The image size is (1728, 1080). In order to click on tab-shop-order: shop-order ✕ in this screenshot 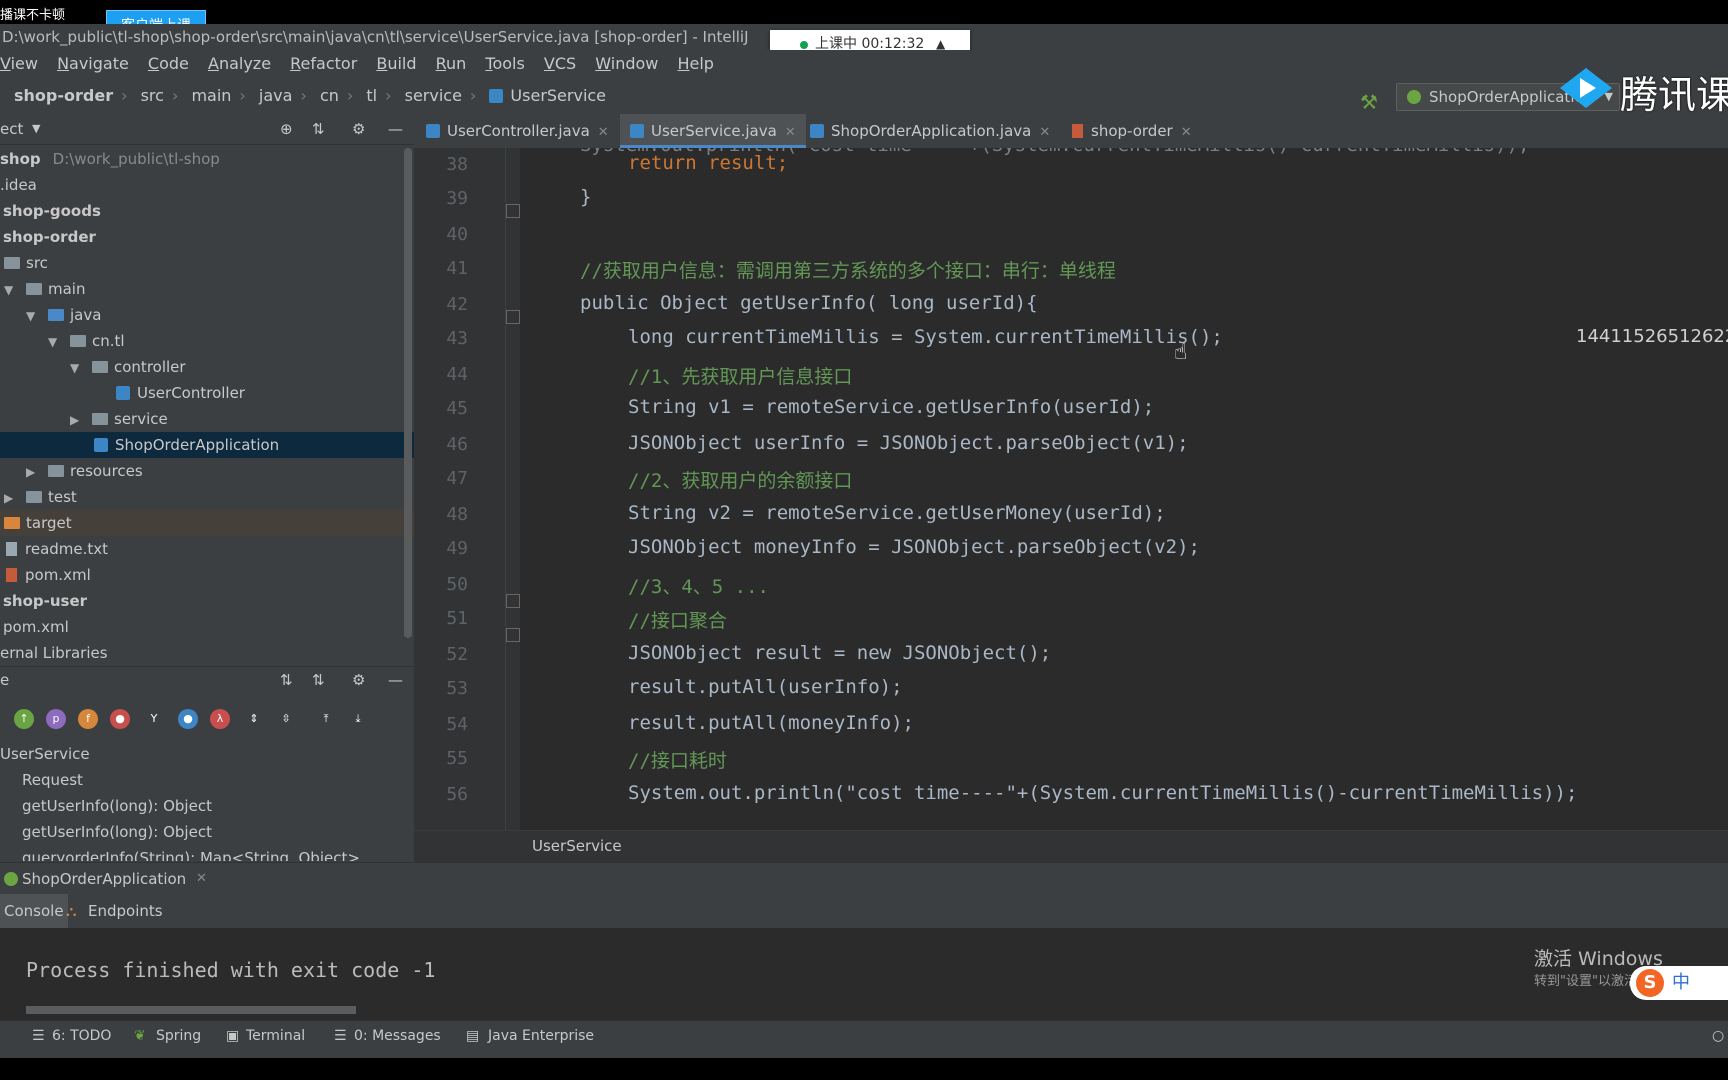, I will do `click(1132, 131)`.